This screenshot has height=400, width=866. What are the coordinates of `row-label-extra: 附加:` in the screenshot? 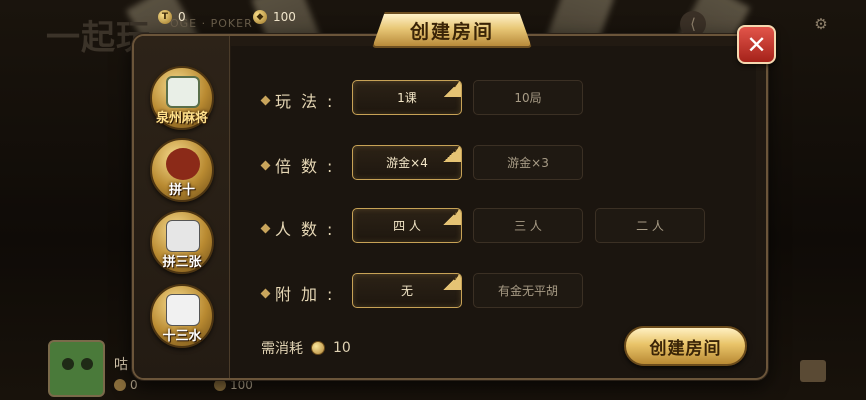 It's located at (301, 293).